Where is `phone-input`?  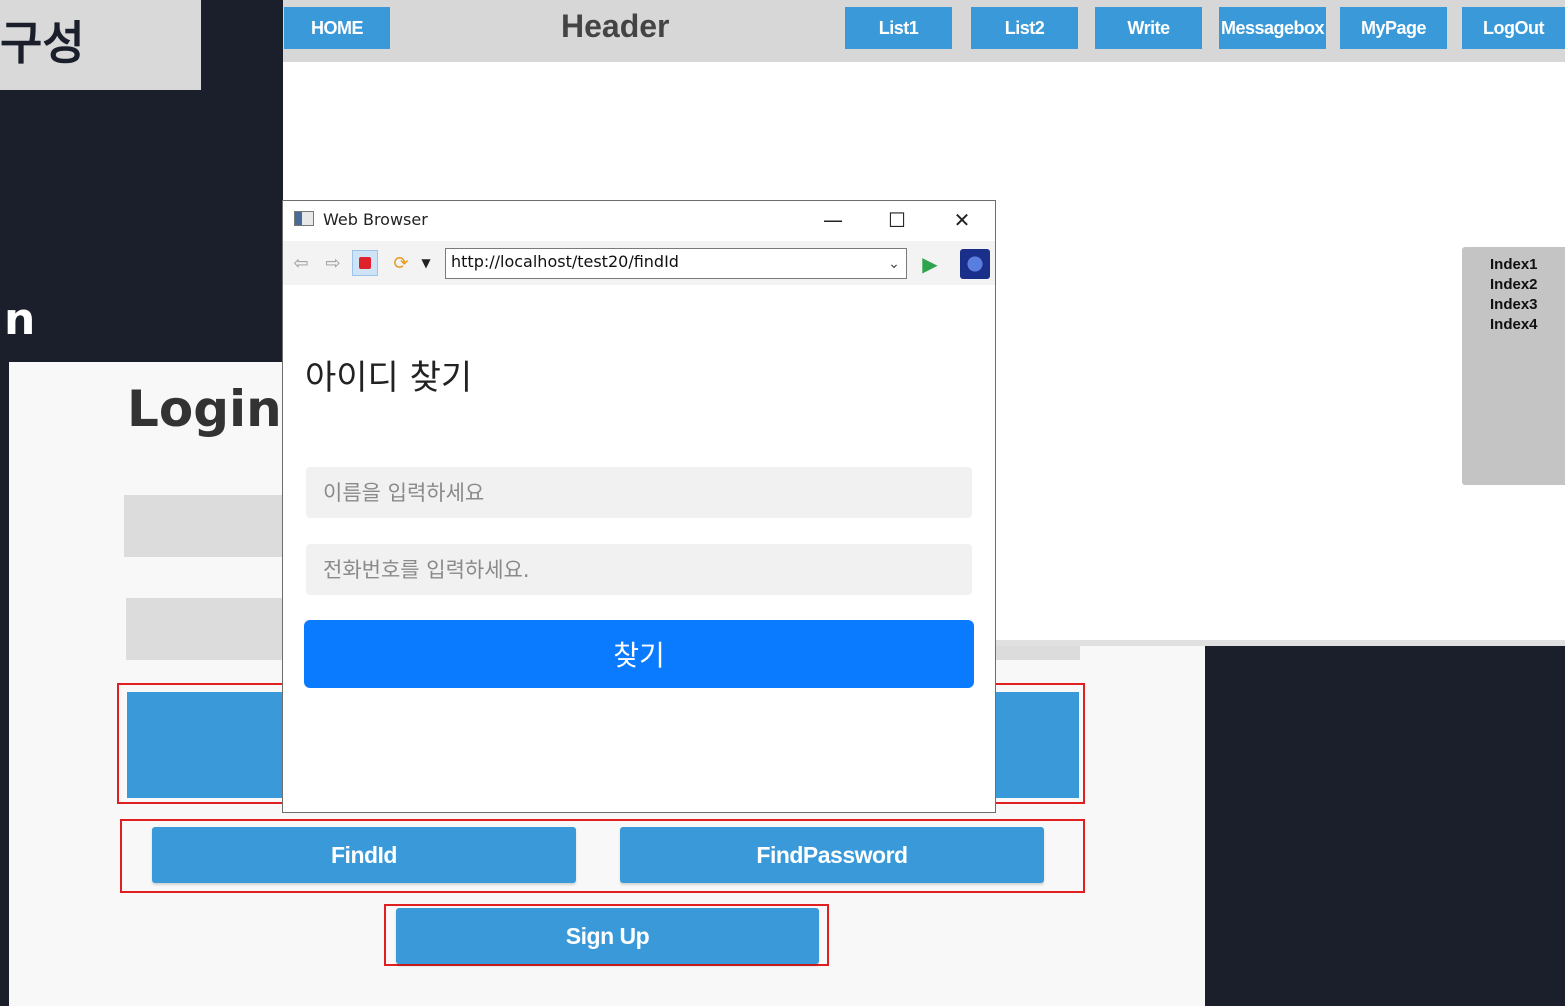 phone-input is located at coordinates (639, 569).